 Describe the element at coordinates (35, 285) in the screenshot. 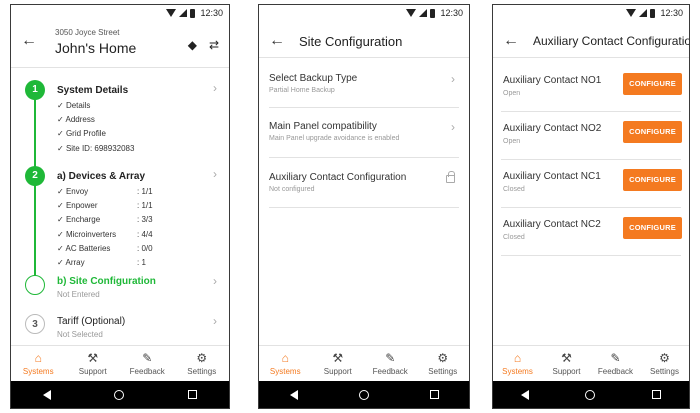

I see `step-indicator` at that location.